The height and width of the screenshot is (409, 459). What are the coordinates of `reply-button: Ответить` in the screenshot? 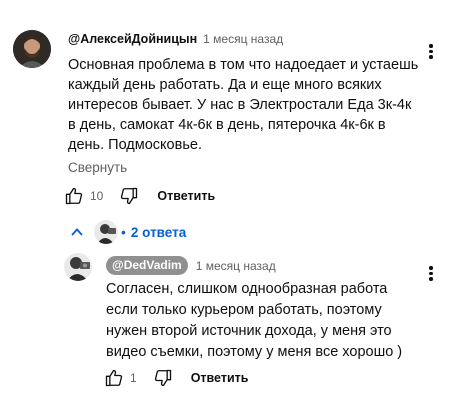 It's located at (220, 378).